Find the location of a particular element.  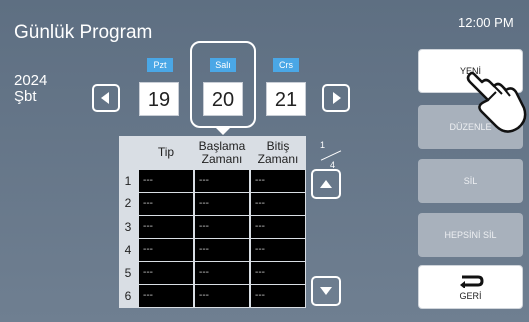

next-day-button is located at coordinates (336, 98).